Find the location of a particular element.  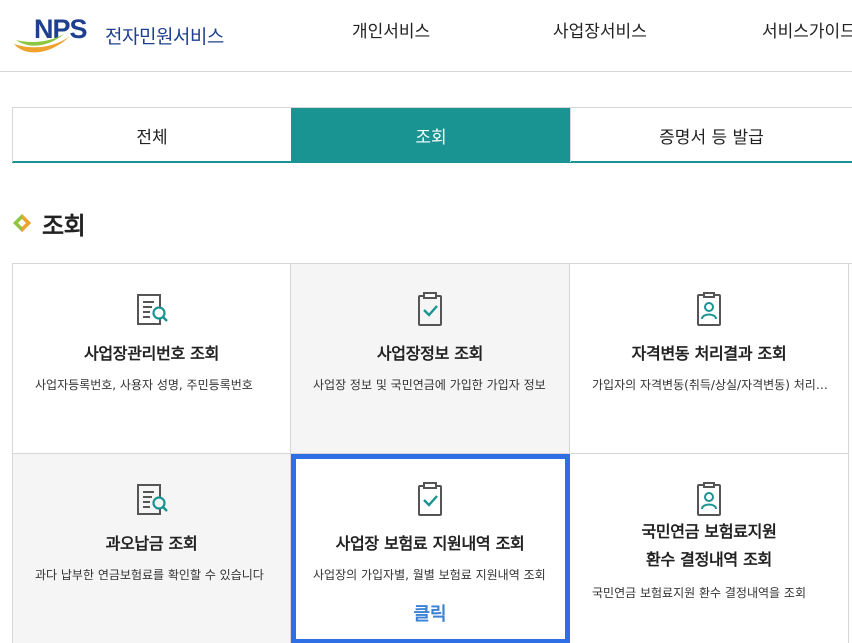

card-business-number-inquiry: 사업장관리번호 조회 사업자등록번호, 사용자 성명, 주민등록번호 is located at coordinates (151, 359).